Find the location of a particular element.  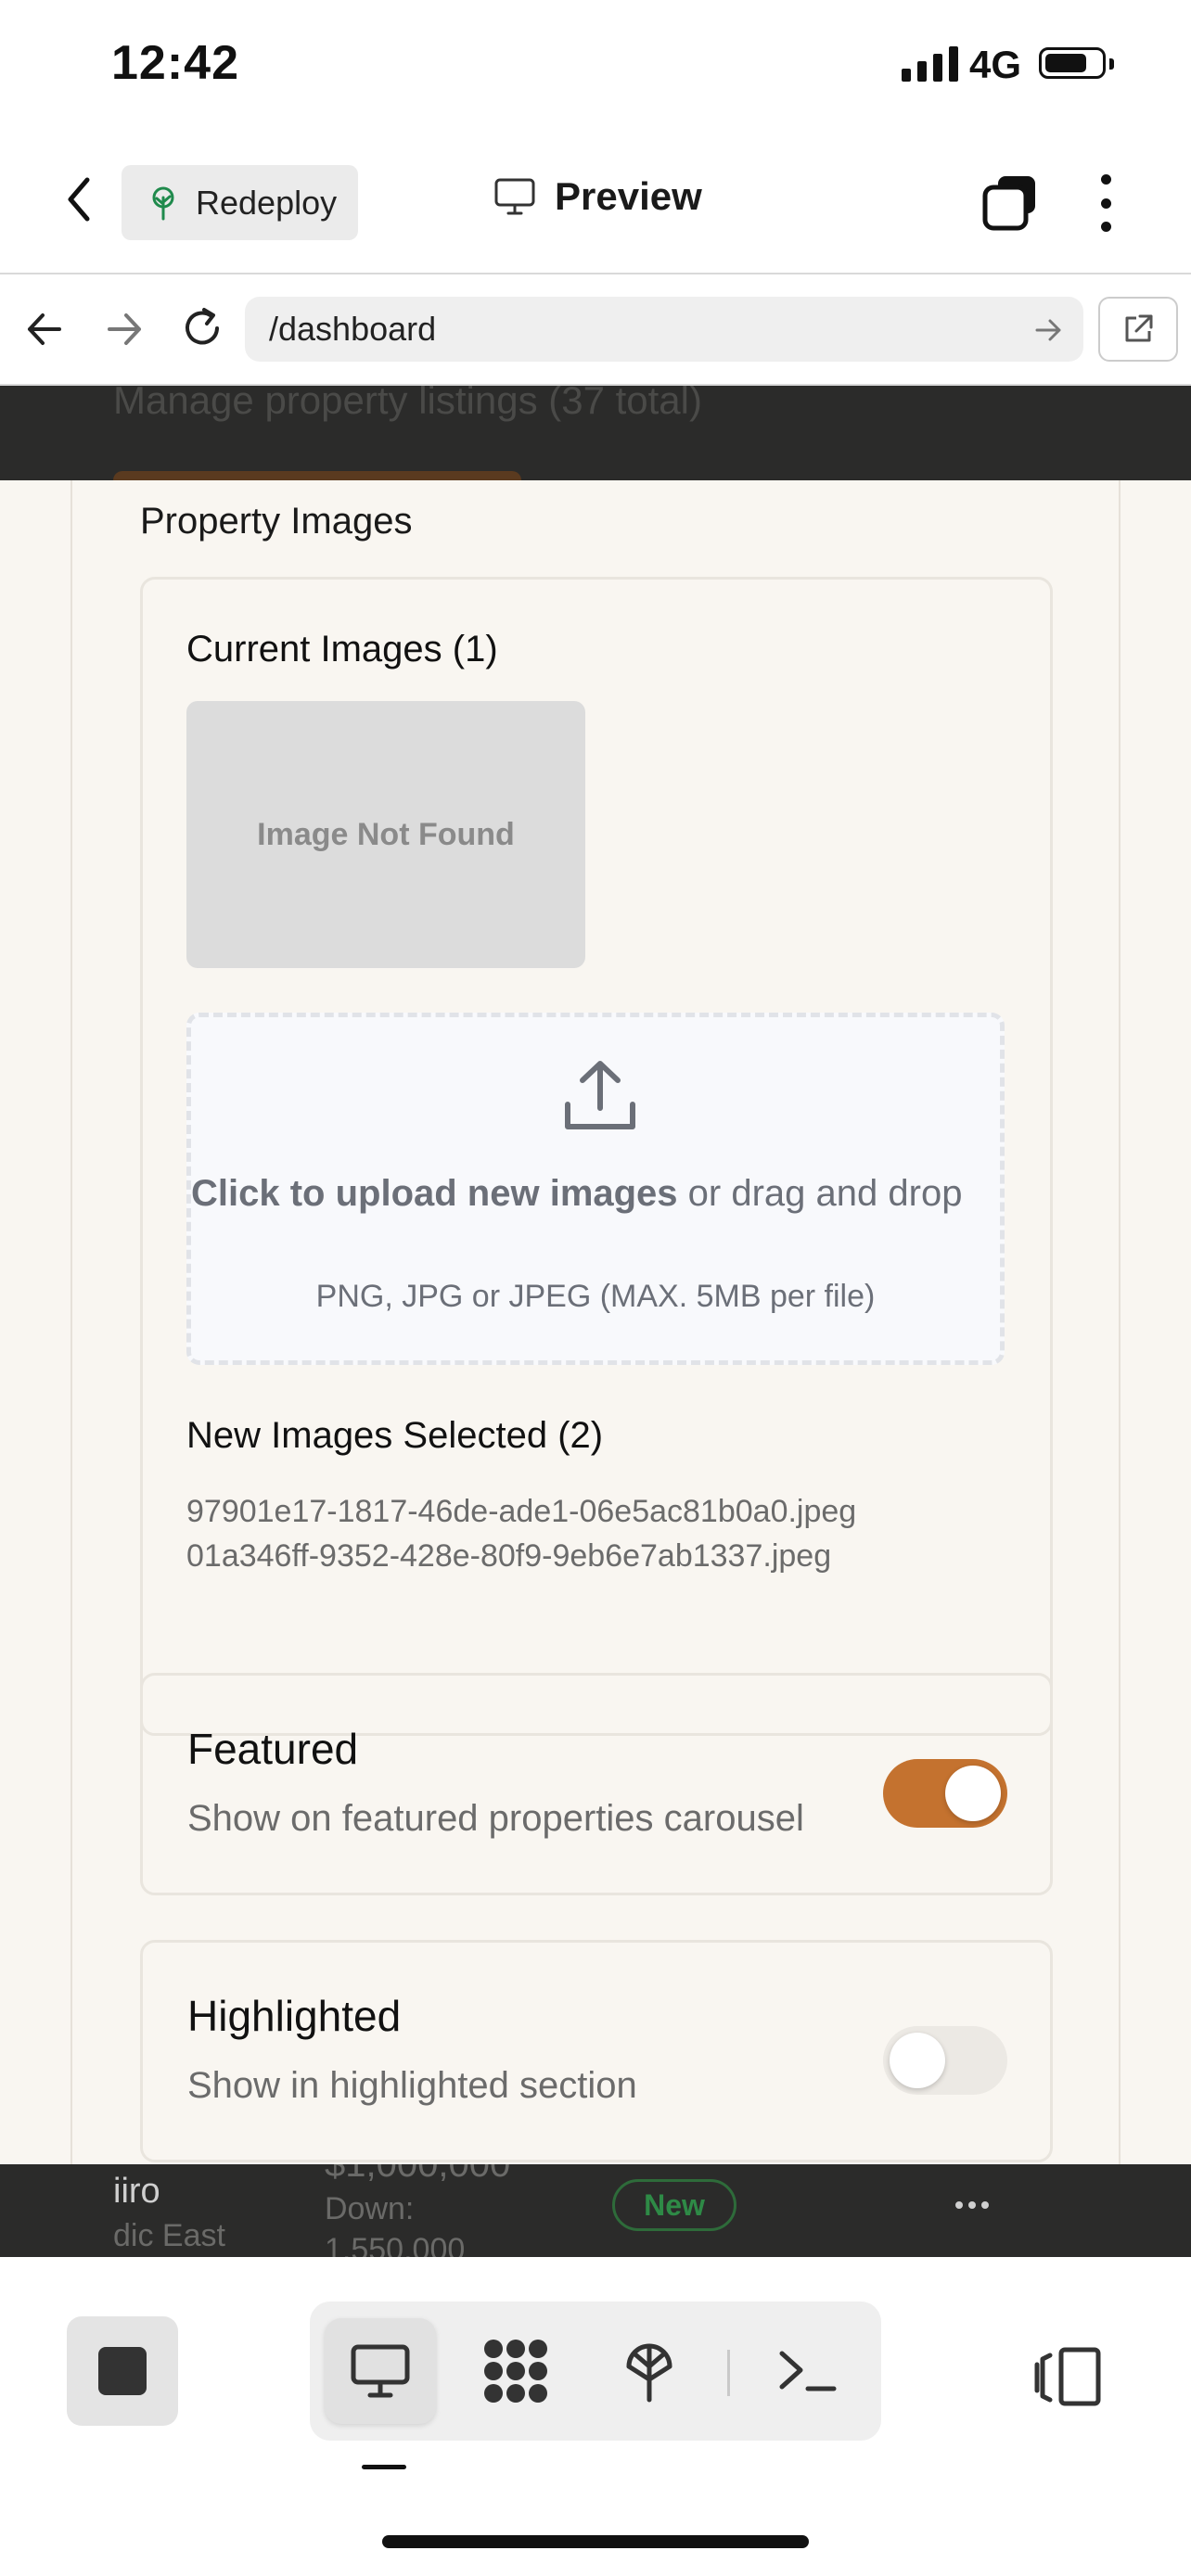

sidebar-panel-icon is located at coordinates (1067, 2377).